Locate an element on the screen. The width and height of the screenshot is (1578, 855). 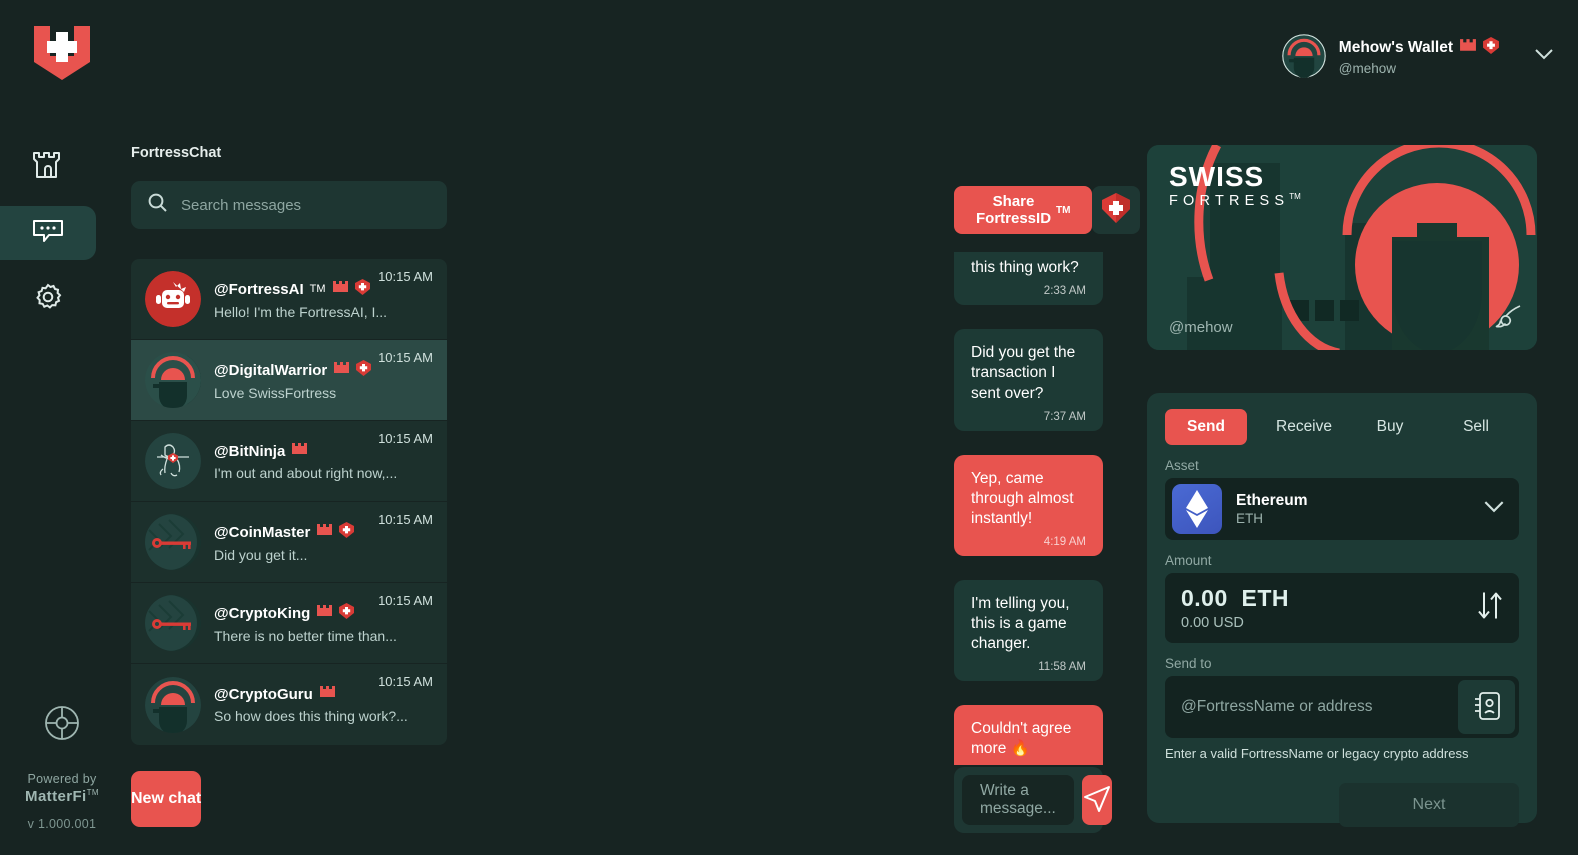
tab-buy: Buy is located at coordinates (1390, 427).